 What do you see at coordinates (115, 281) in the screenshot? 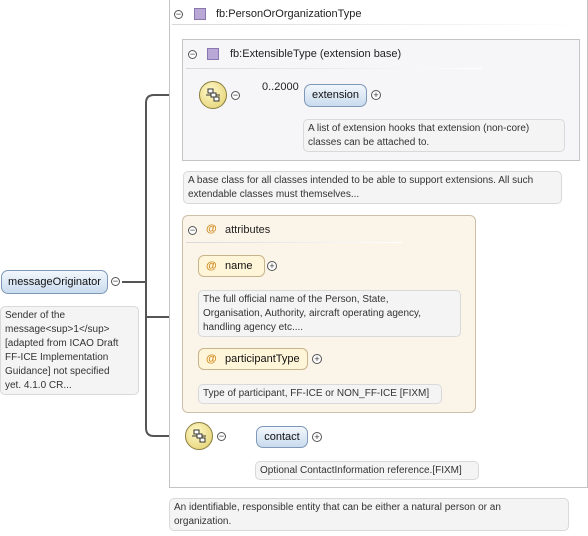
I see `collapse-root-icon: −` at bounding box center [115, 281].